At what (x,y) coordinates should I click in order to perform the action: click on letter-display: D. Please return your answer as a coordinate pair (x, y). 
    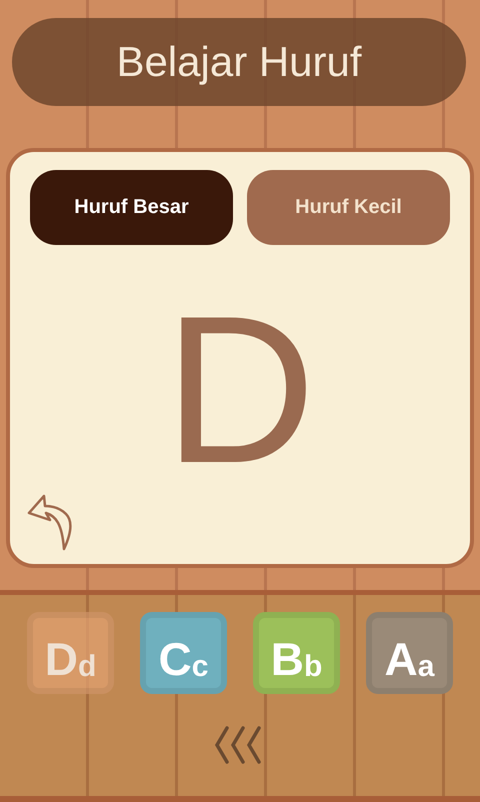
    Looking at the image, I should click on (240, 390).